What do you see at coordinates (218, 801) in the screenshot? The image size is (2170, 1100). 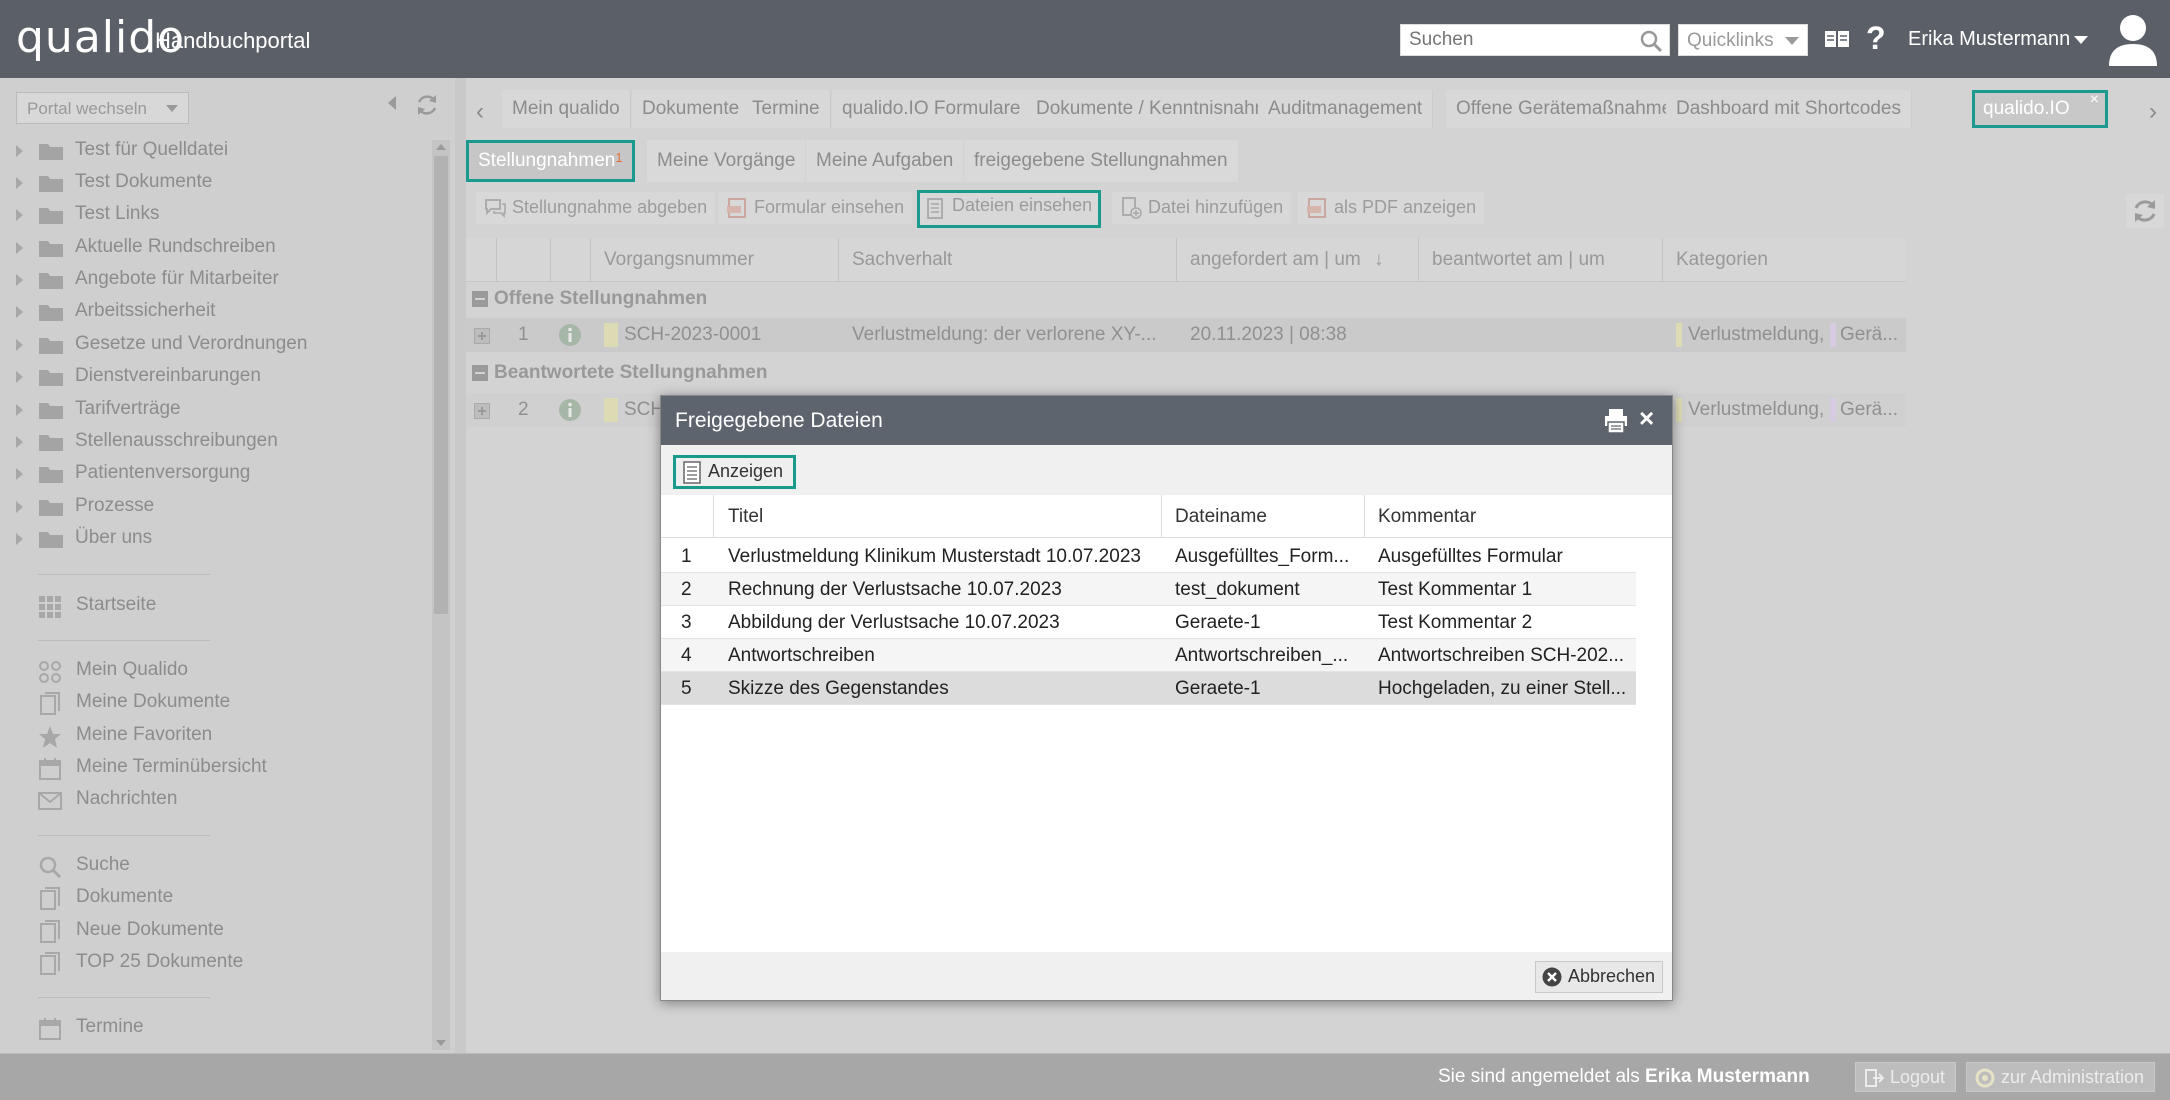 I see `nav-item-nachrichten: Nachrichten` at bounding box center [218, 801].